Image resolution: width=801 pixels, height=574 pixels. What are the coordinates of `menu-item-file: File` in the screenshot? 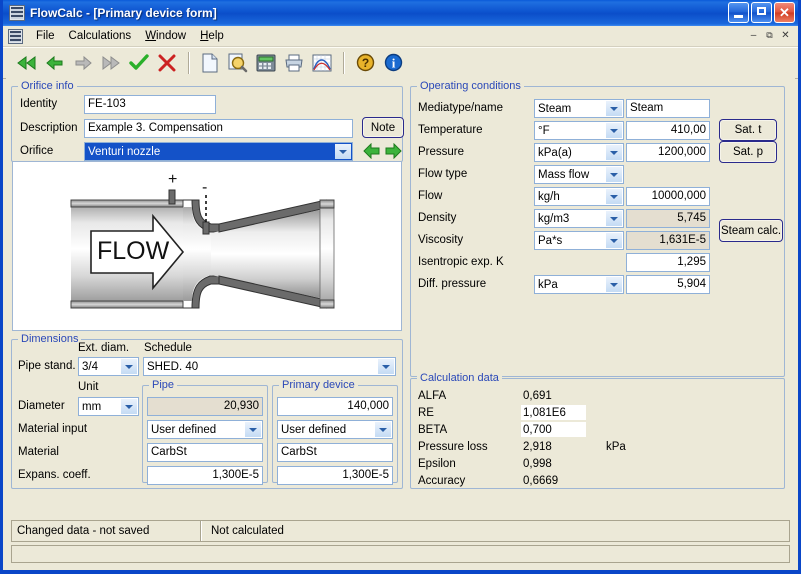 It's located at (45, 36).